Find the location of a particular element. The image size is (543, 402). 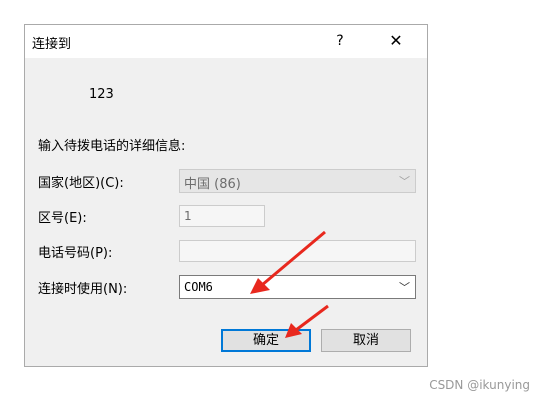

ok-button: 确定 is located at coordinates (266, 340).